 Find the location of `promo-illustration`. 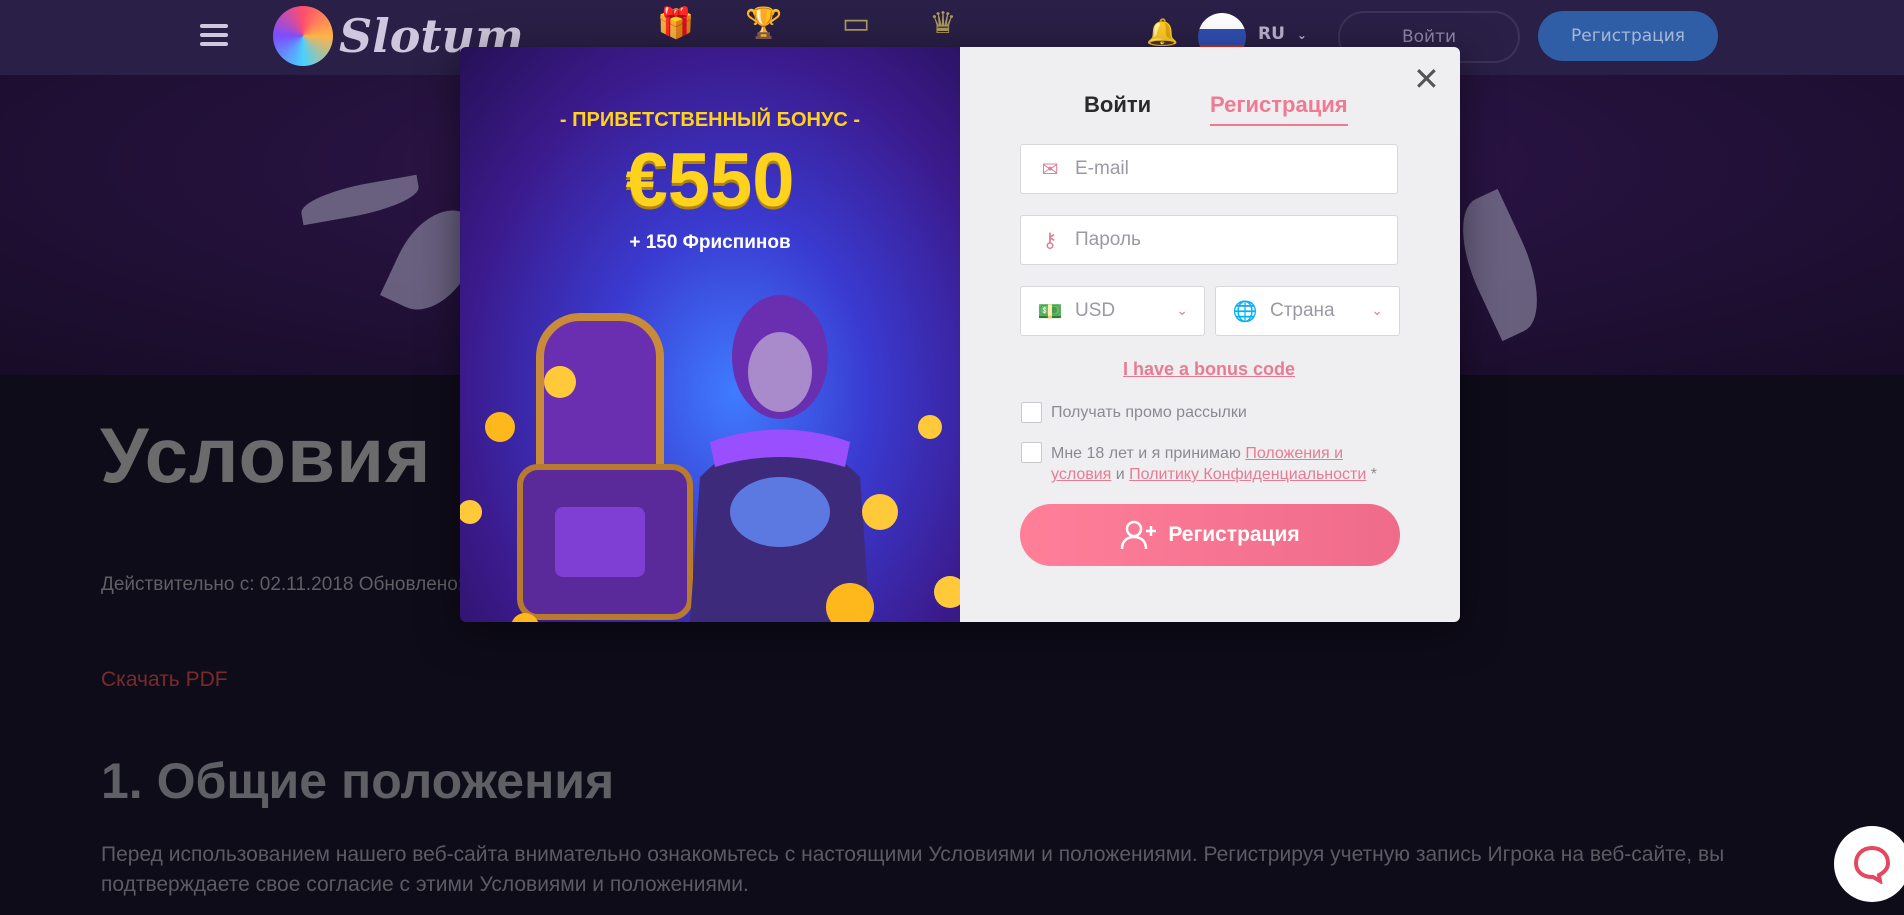

promo-illustration is located at coordinates (710, 458).